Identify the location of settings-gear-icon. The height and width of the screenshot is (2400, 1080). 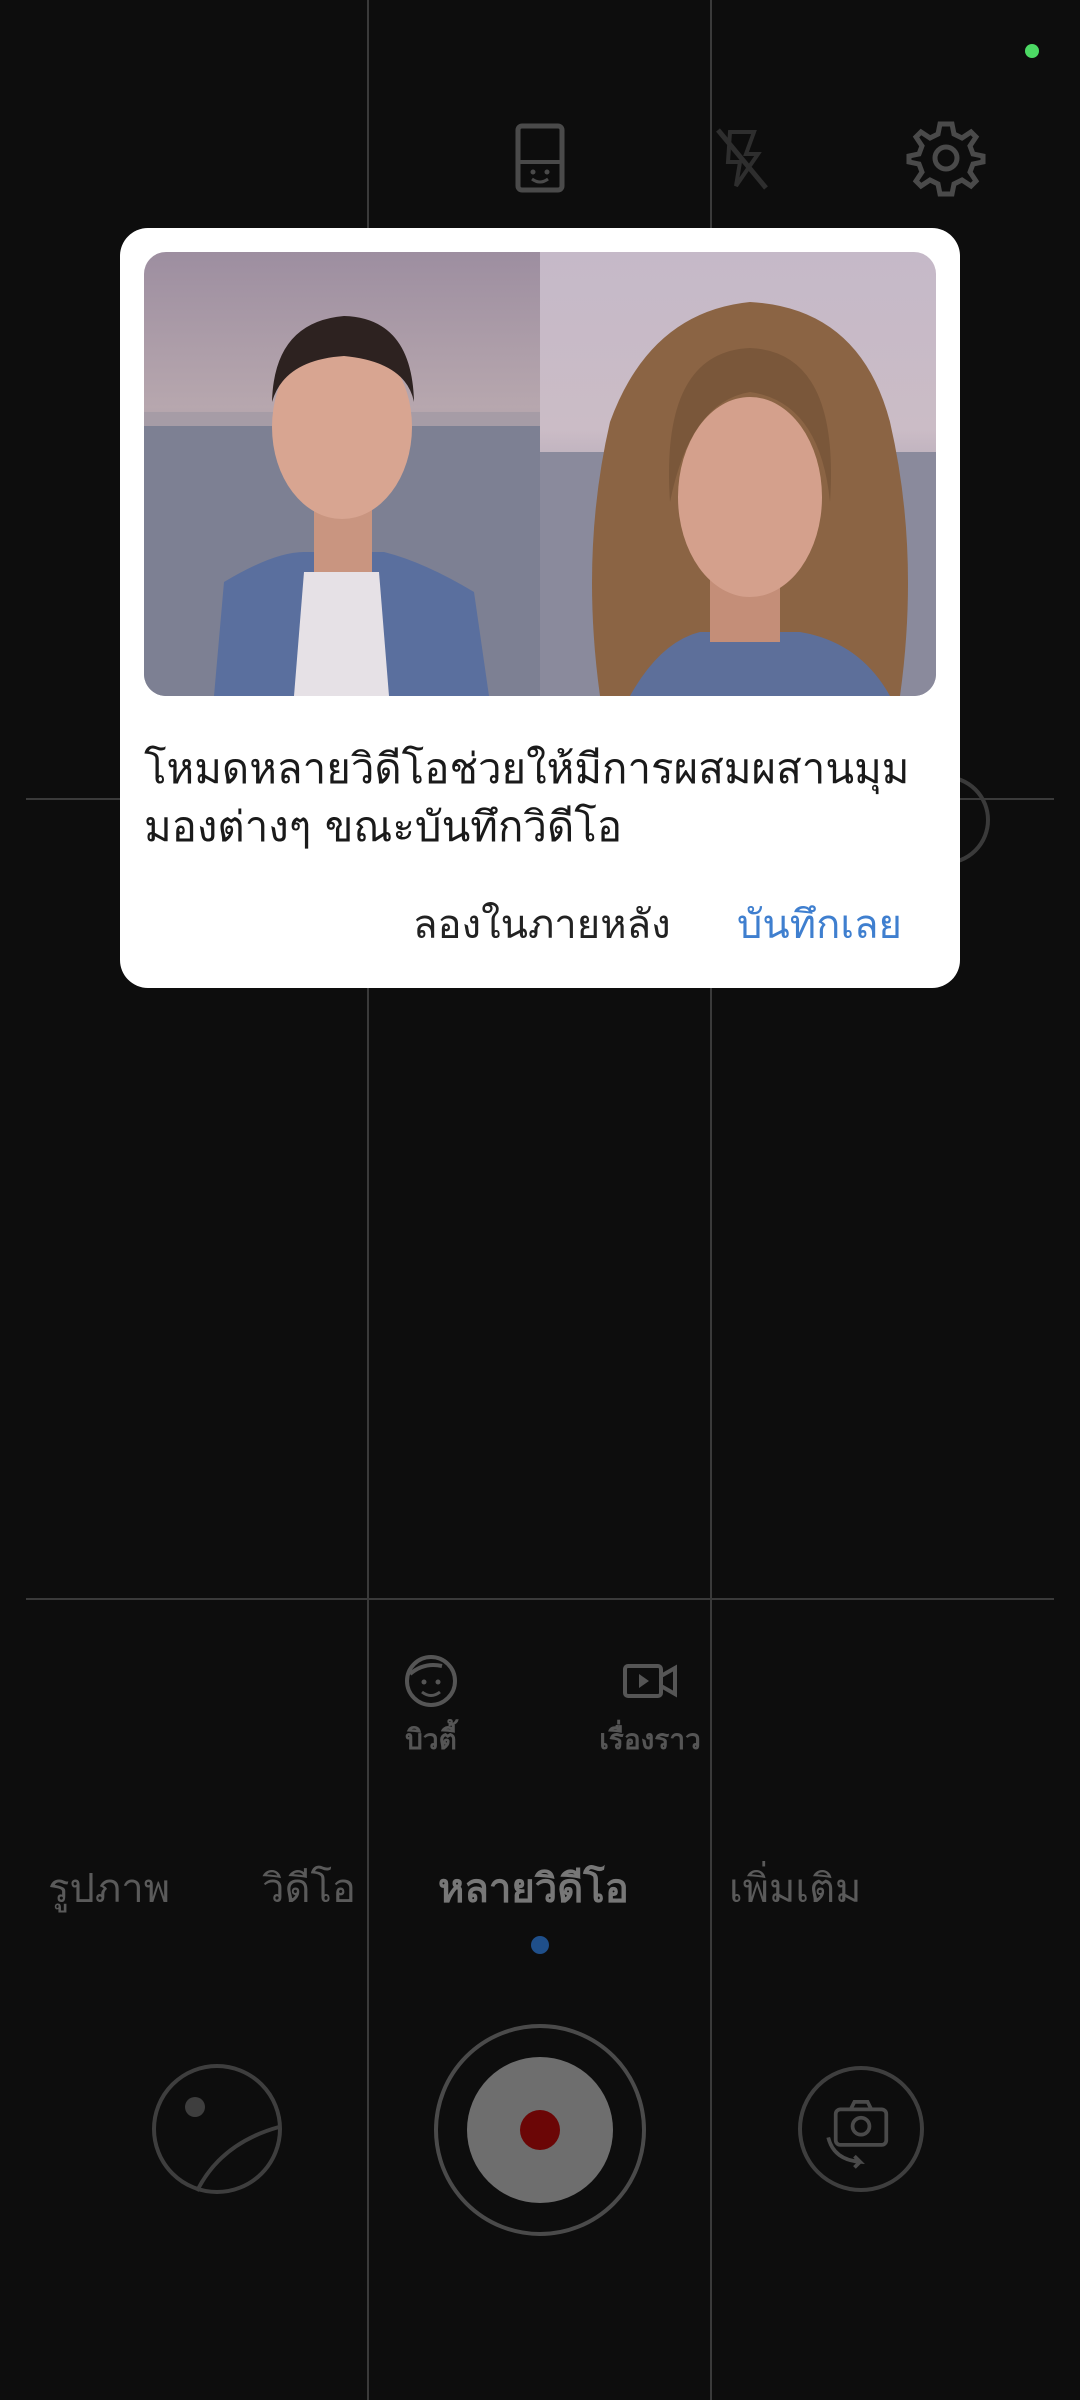
(946, 158).